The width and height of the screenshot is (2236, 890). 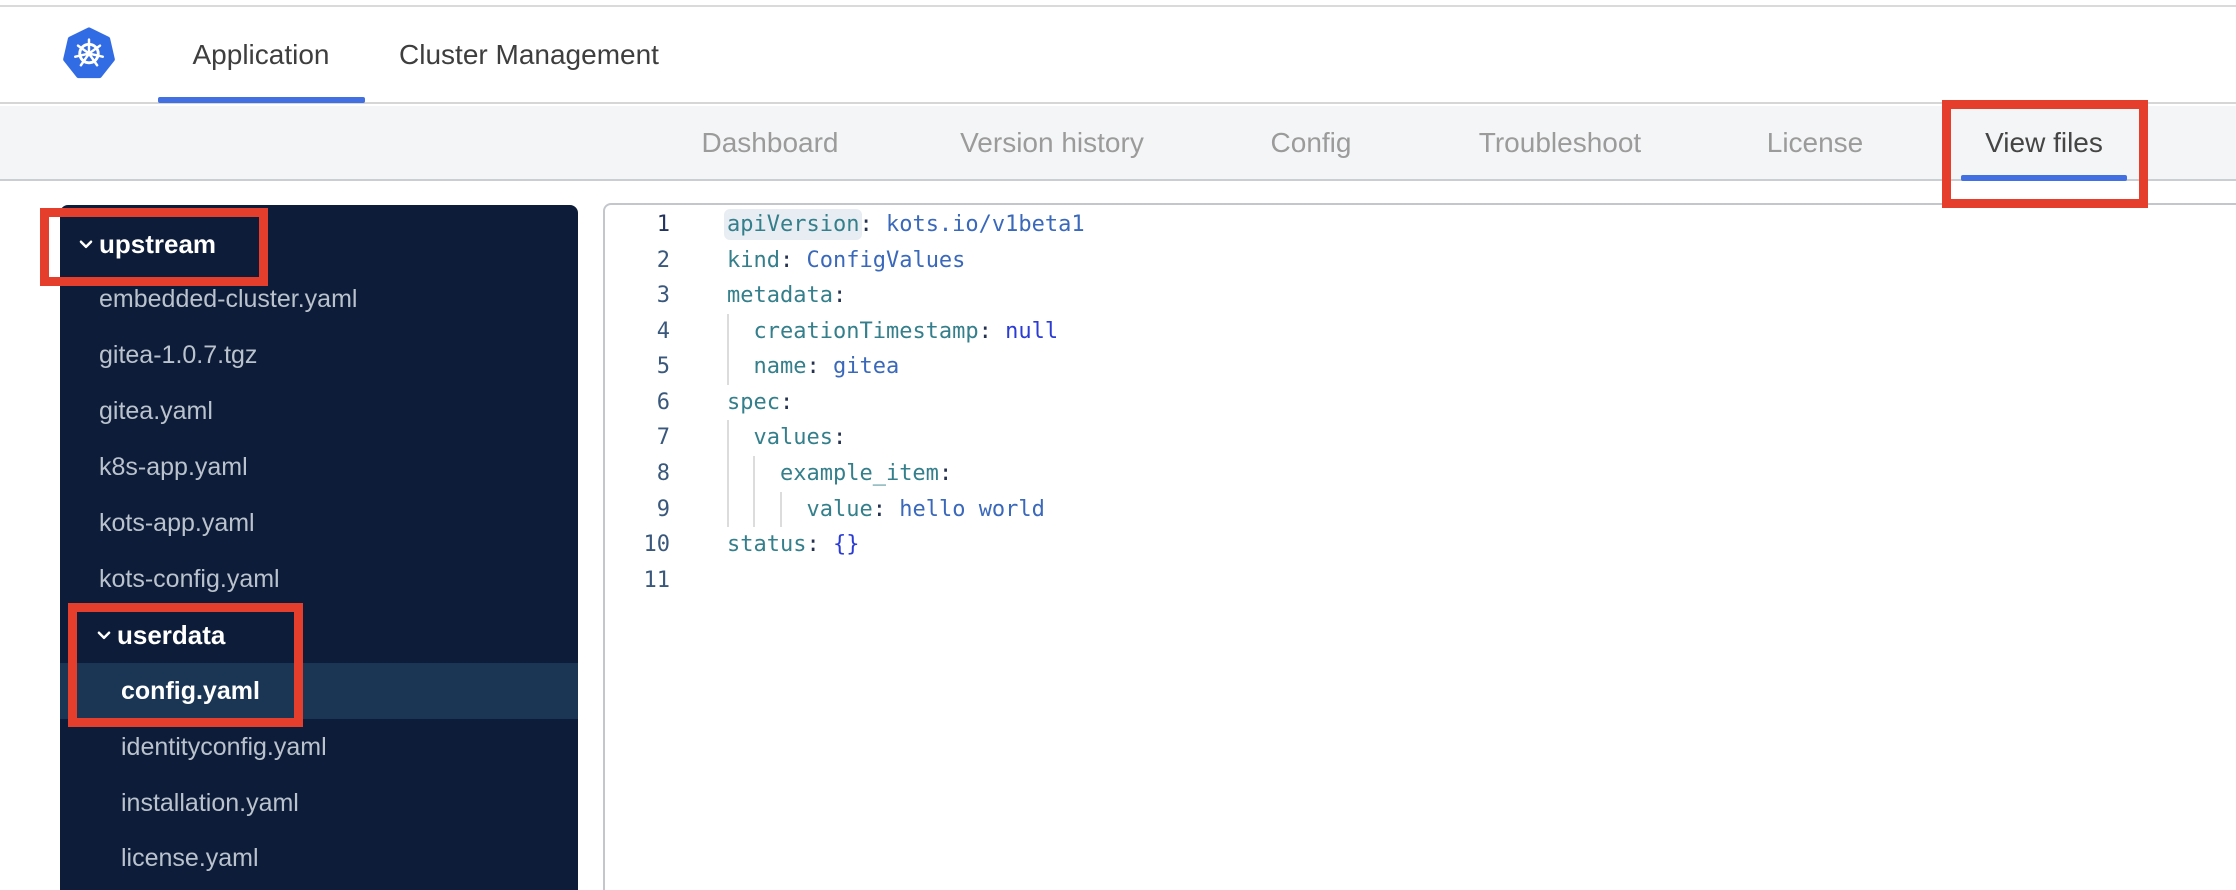 I want to click on code-line-1: 1 apiVersion: kots.io/v1beta1, so click(x=1420, y=225).